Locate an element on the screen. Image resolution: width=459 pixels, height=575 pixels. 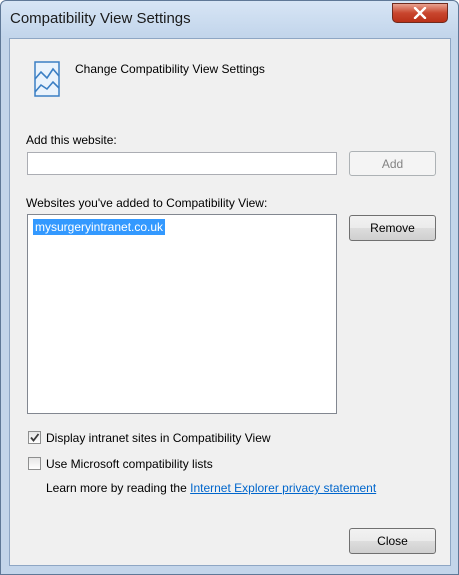
add-website-label: Add this website: is located at coordinates (71, 140).